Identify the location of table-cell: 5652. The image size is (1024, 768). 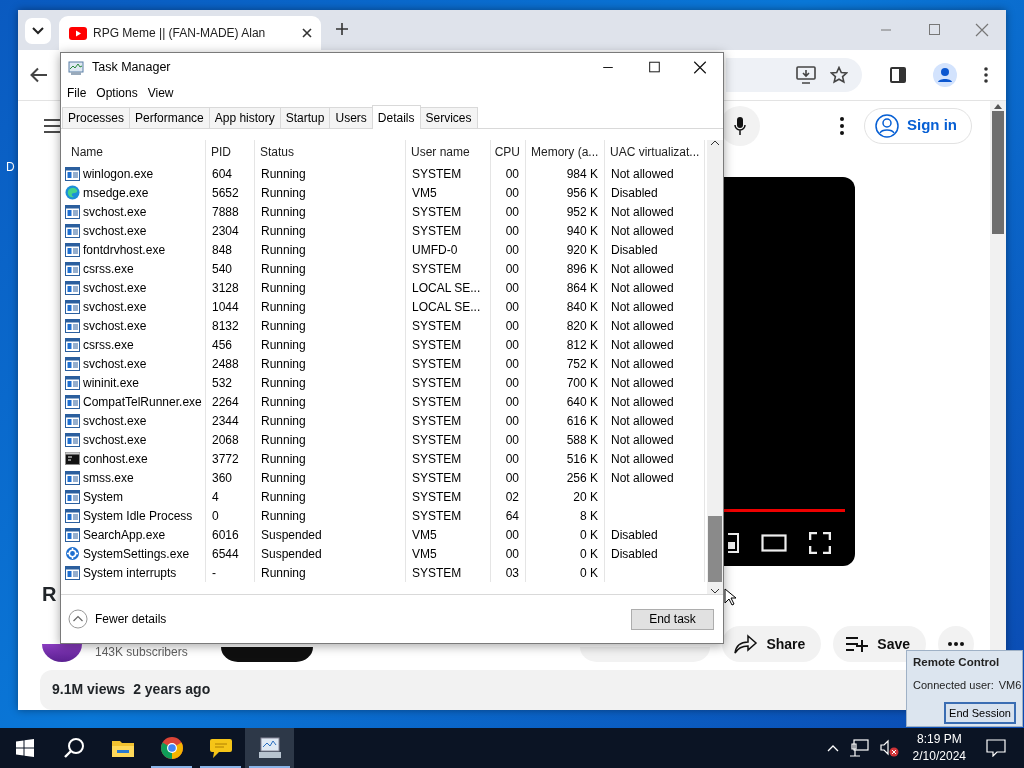
(230, 192).